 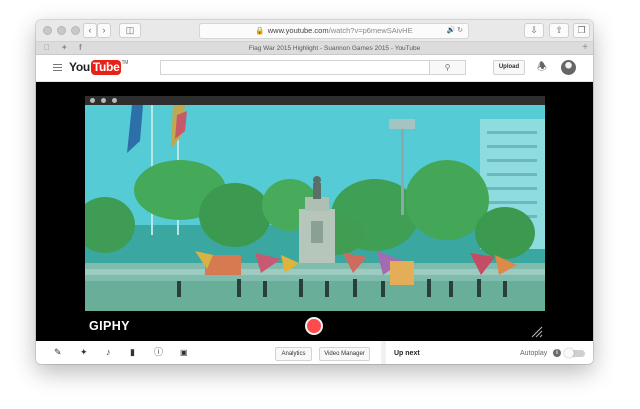 What do you see at coordinates (450, 30) in the screenshot?
I see `audio-playing-icon: 🔊` at bounding box center [450, 30].